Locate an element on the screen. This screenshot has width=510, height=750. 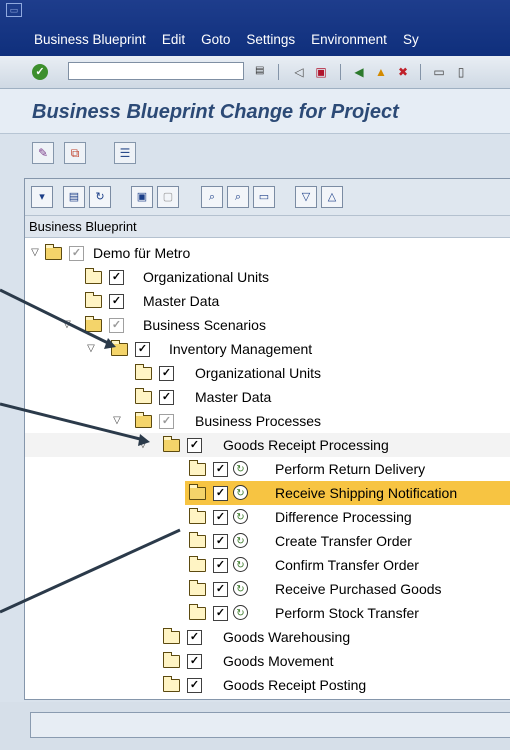
filter-icon: ▾ is located at coordinates (42, 197).